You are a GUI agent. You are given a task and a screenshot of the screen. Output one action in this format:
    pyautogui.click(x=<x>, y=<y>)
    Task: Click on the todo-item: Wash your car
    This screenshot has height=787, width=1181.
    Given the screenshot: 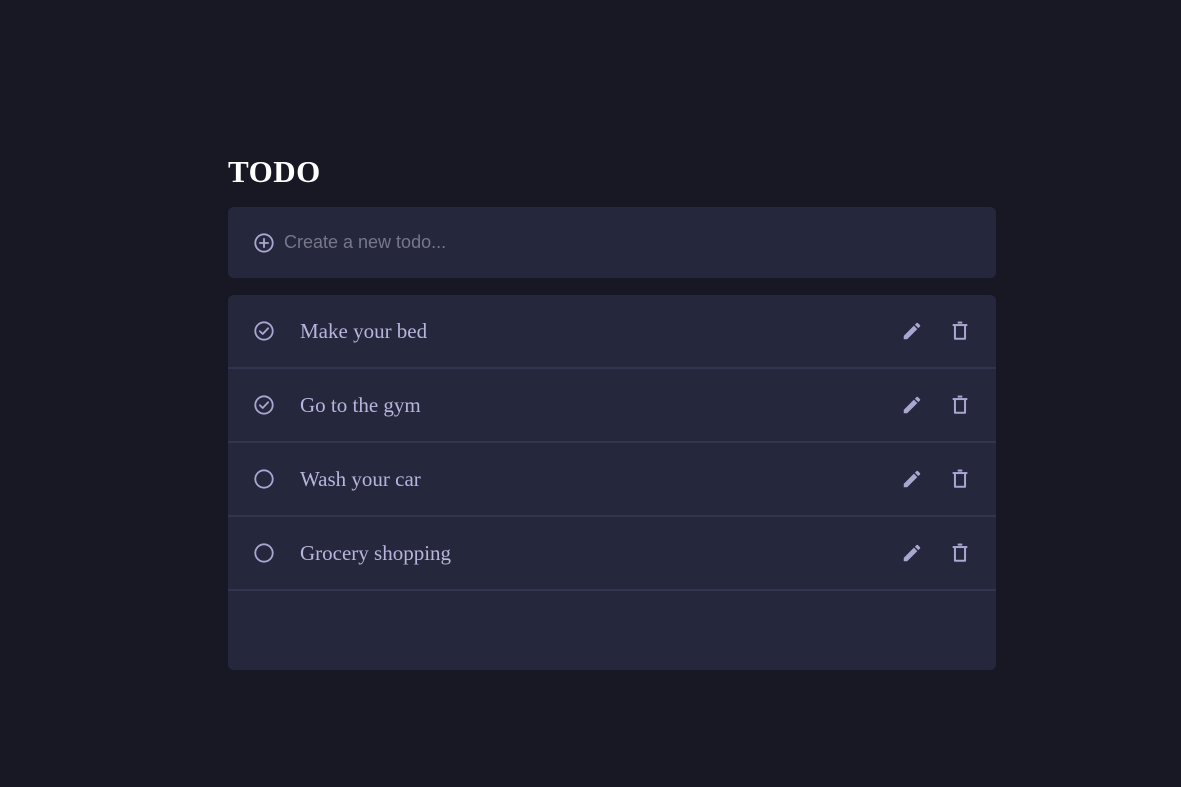 What is the action you would take?
    pyautogui.click(x=612, y=480)
    